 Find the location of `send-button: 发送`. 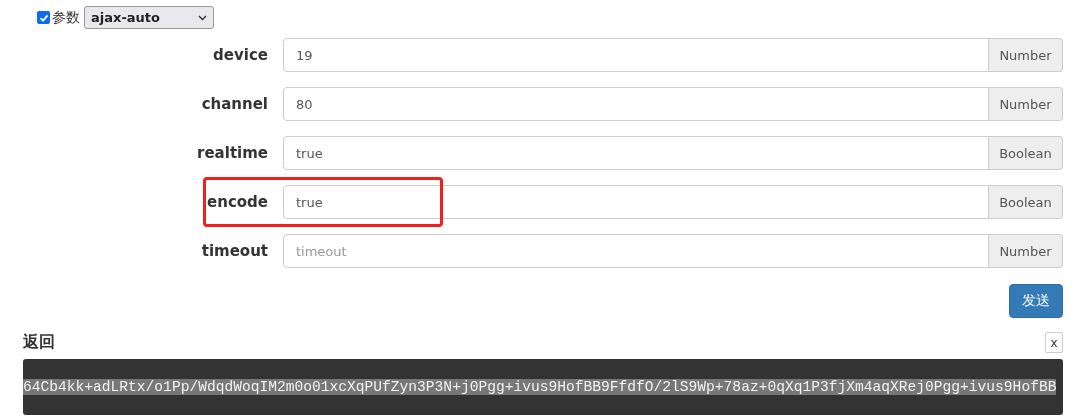

send-button: 发送 is located at coordinates (1036, 301).